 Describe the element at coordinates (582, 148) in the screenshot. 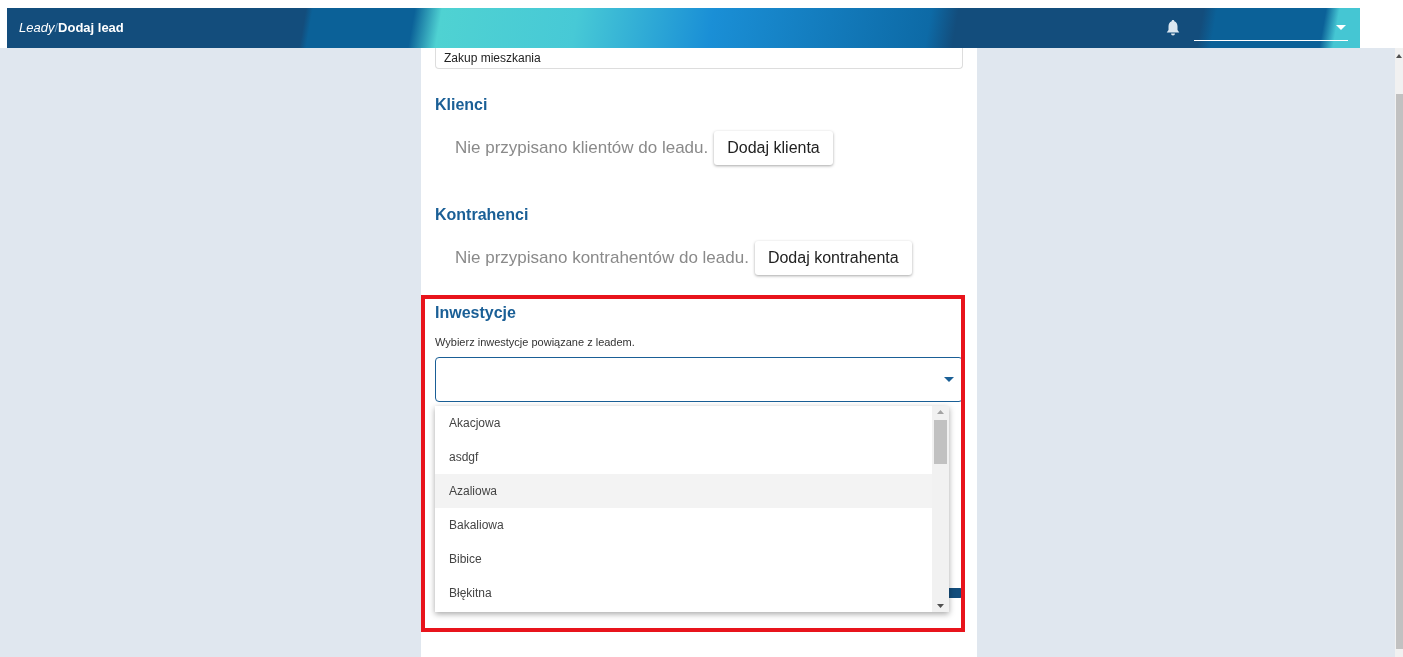

I see `empty-message: Nie przypisano klientów do leadu.` at that location.